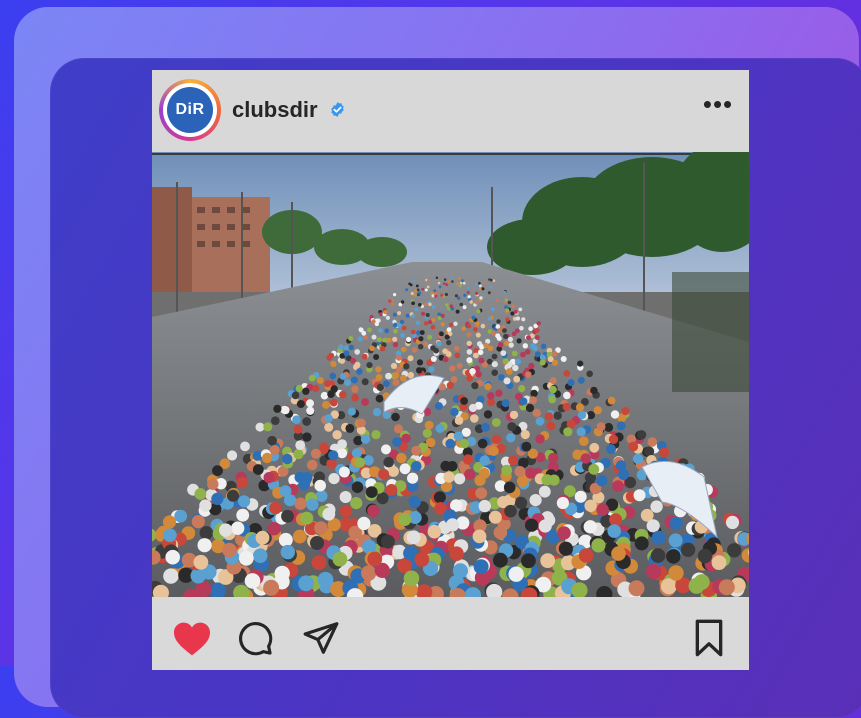 The height and width of the screenshot is (718, 861). I want to click on more-options-button: •••, so click(718, 109).